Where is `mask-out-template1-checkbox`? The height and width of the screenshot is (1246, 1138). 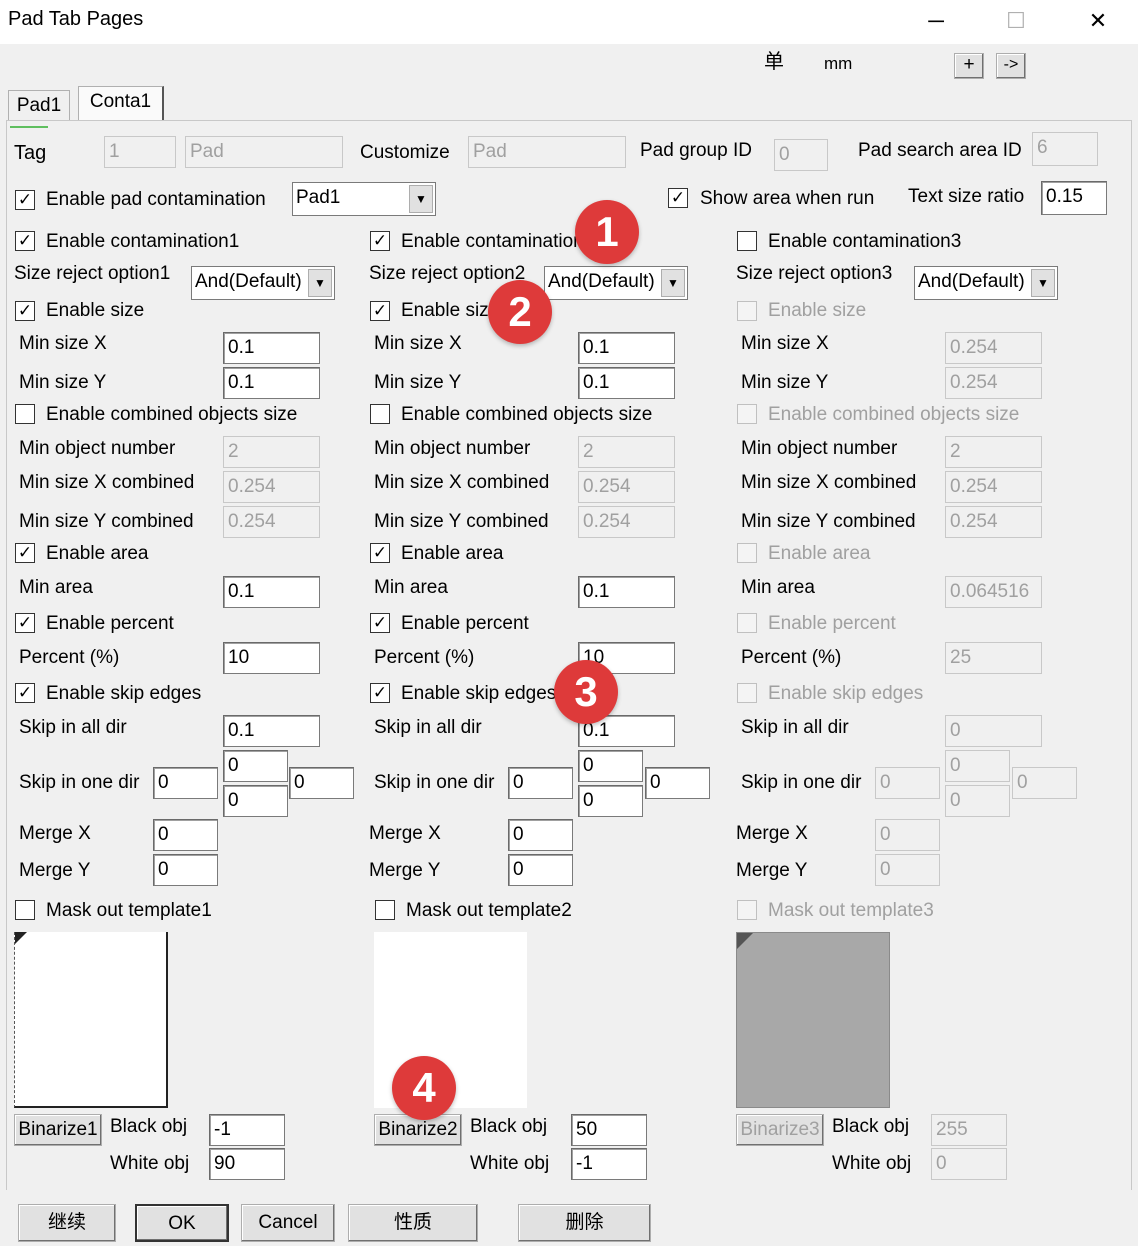
mask-out-template1-checkbox is located at coordinates (25, 910).